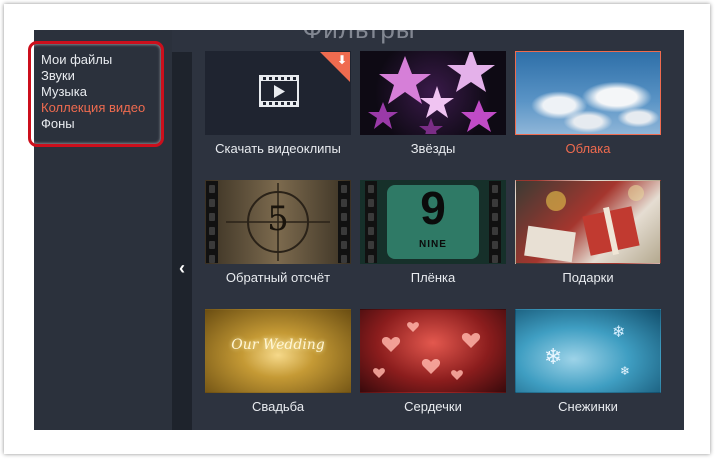 The height and width of the screenshot is (460, 716). Describe the element at coordinates (433, 277) in the screenshot. I see `tile-label: Плёнка` at that location.